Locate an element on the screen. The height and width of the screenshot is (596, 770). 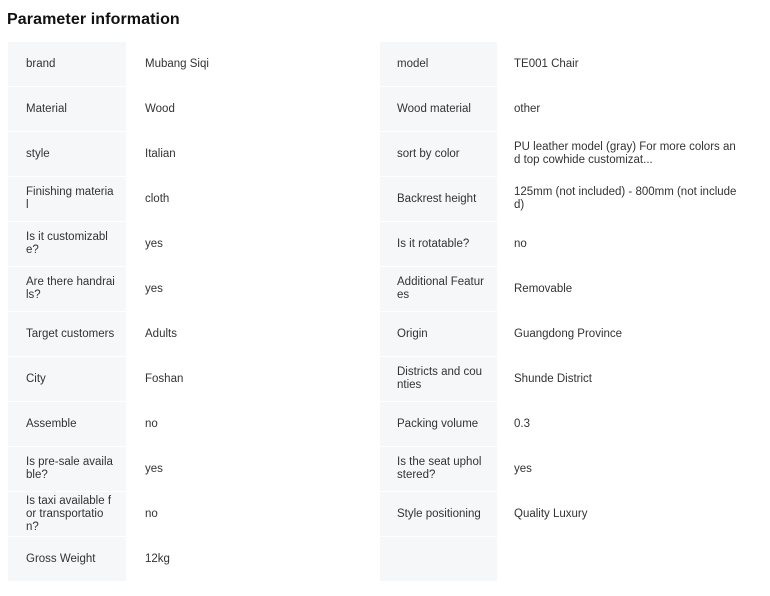
param-value: Shunde District is located at coordinates (624, 379).